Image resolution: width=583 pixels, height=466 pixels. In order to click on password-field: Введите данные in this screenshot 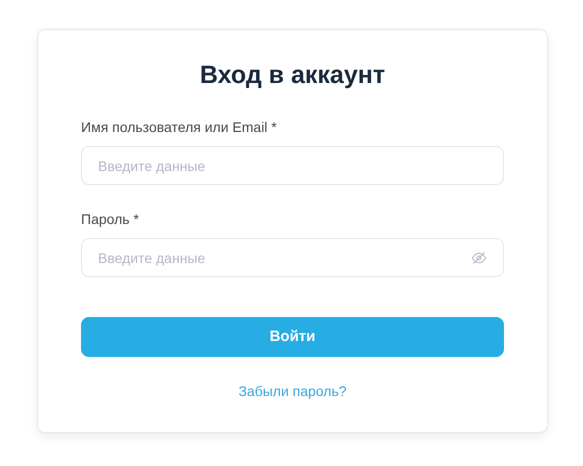, I will do `click(292, 257)`.